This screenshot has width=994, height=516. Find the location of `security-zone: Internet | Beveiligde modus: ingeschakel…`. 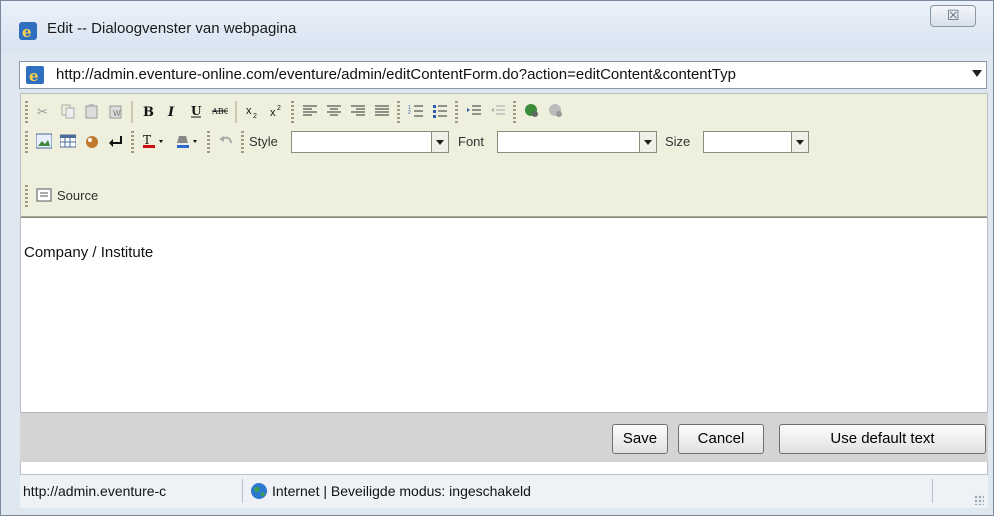

security-zone: Internet | Beveiligde modus: ingeschakel… is located at coordinates (401, 491).